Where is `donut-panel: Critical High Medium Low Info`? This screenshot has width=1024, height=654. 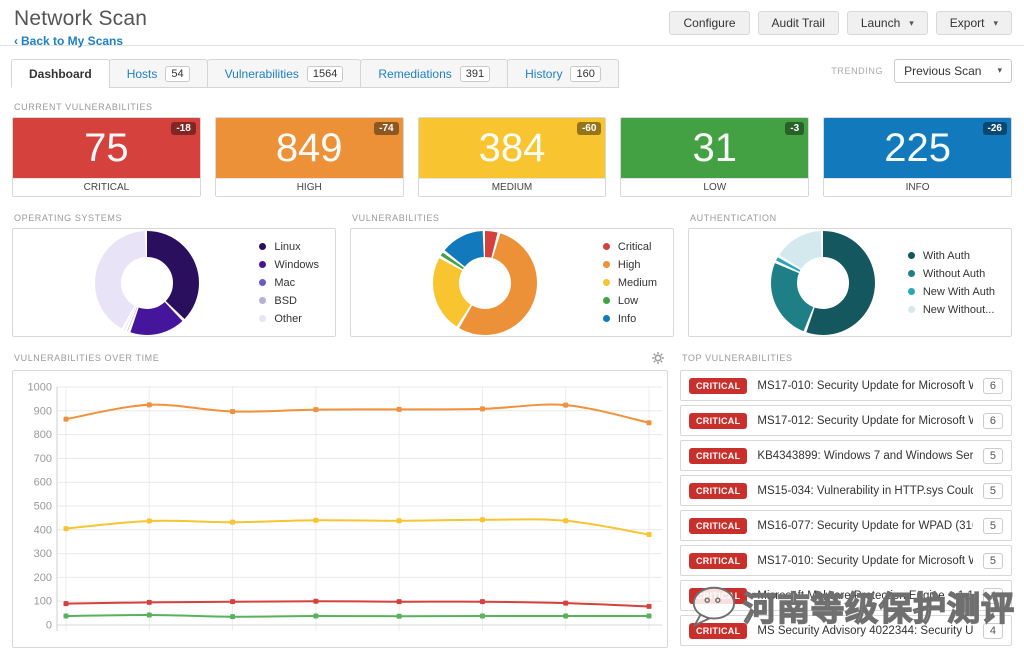
donut-panel: Critical High Medium Low Info is located at coordinates (512, 282).